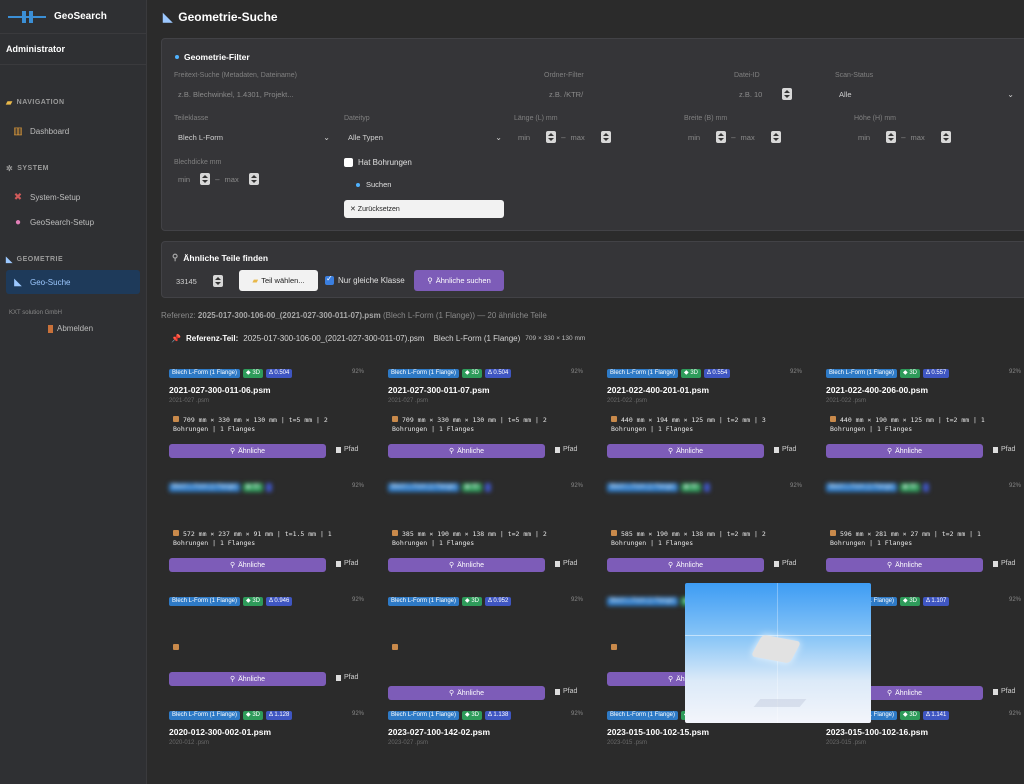 The width and height of the screenshot is (1024, 784). What do you see at coordinates (614, 647) in the screenshot?
I see `box-icon` at bounding box center [614, 647].